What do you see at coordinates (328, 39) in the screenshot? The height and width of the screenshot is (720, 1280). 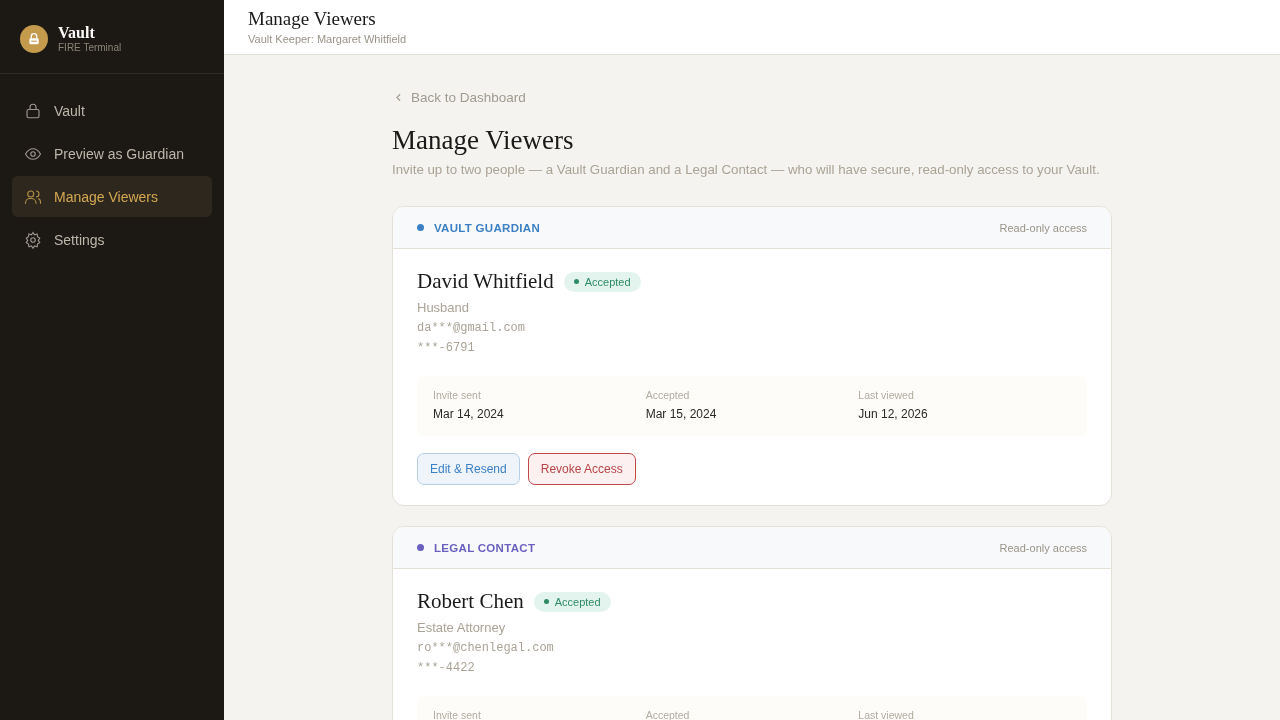 I see `page-header-subtitle: Vault Keeper: Margaret Whitfield` at bounding box center [328, 39].